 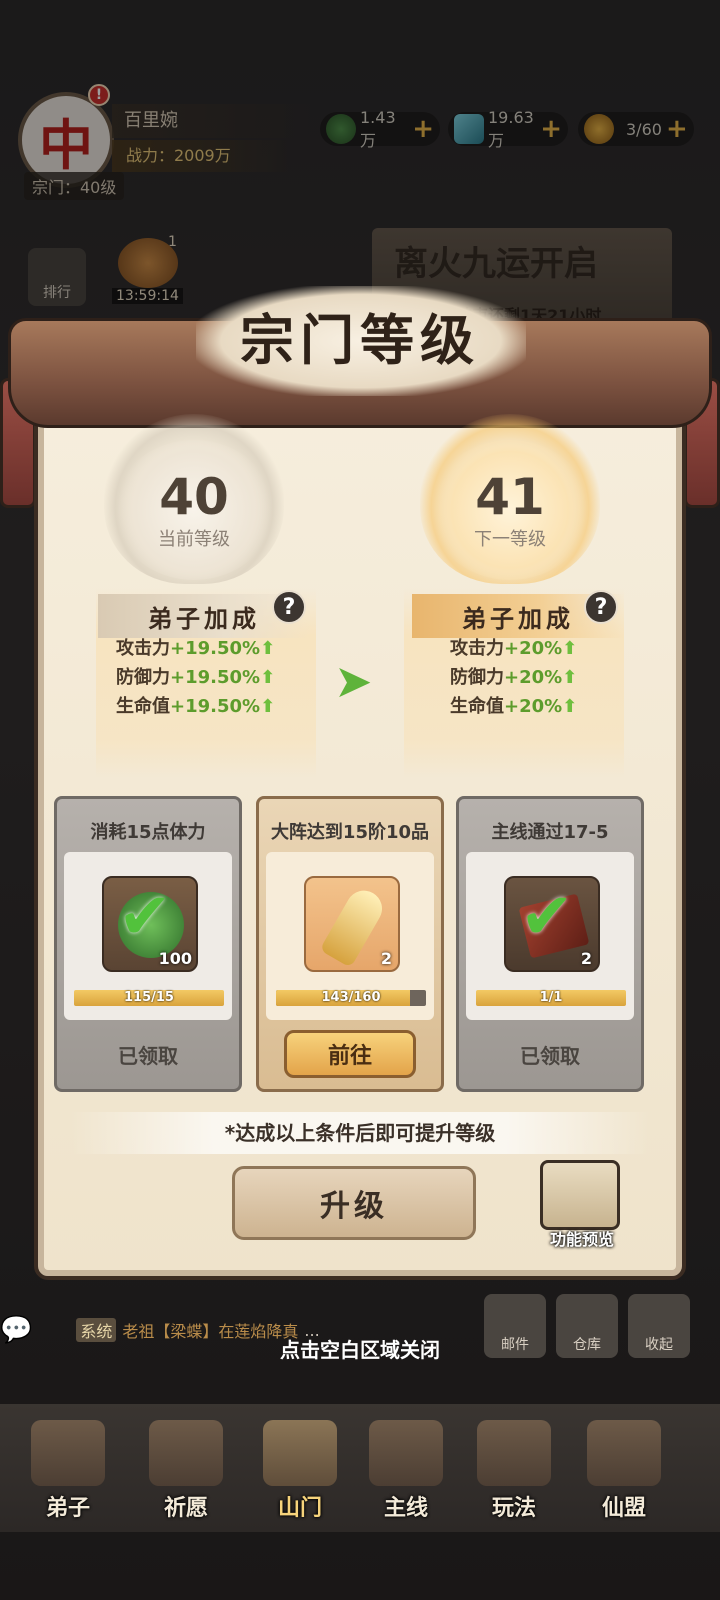 I want to click on nav-label: 玩法, so click(x=513, y=1508).